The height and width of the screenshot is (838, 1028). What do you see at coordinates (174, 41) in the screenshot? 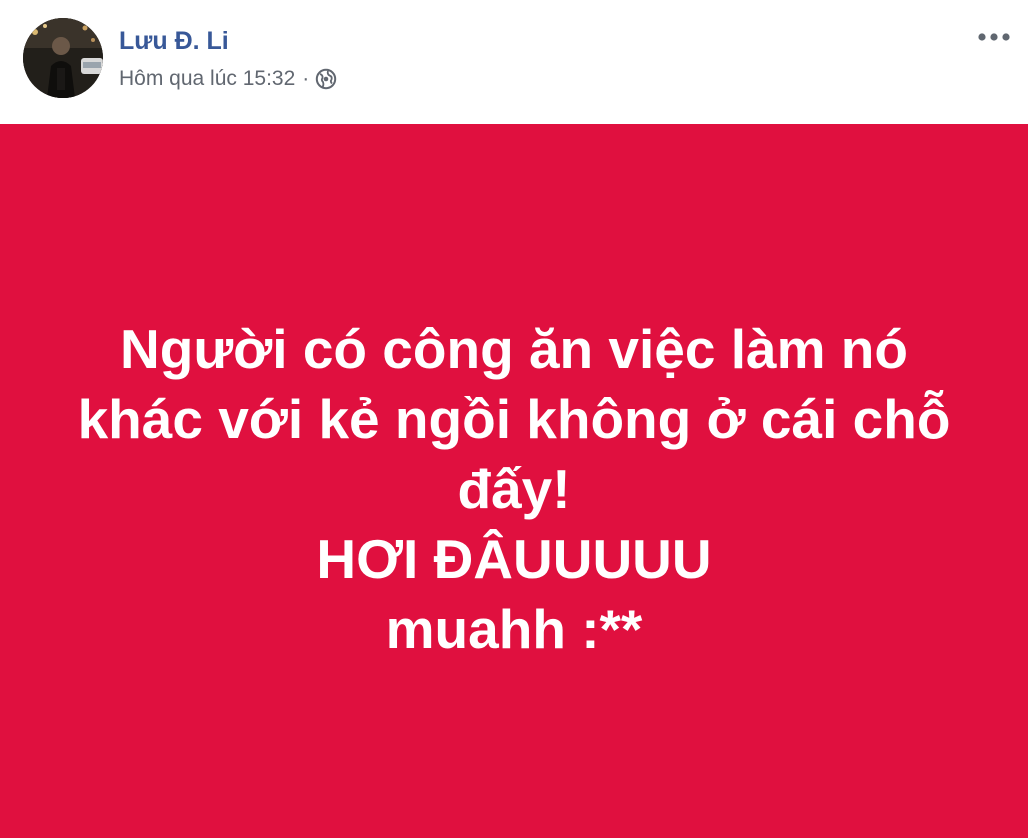
I see `author-name-link: Lưu Đ. Li` at bounding box center [174, 41].